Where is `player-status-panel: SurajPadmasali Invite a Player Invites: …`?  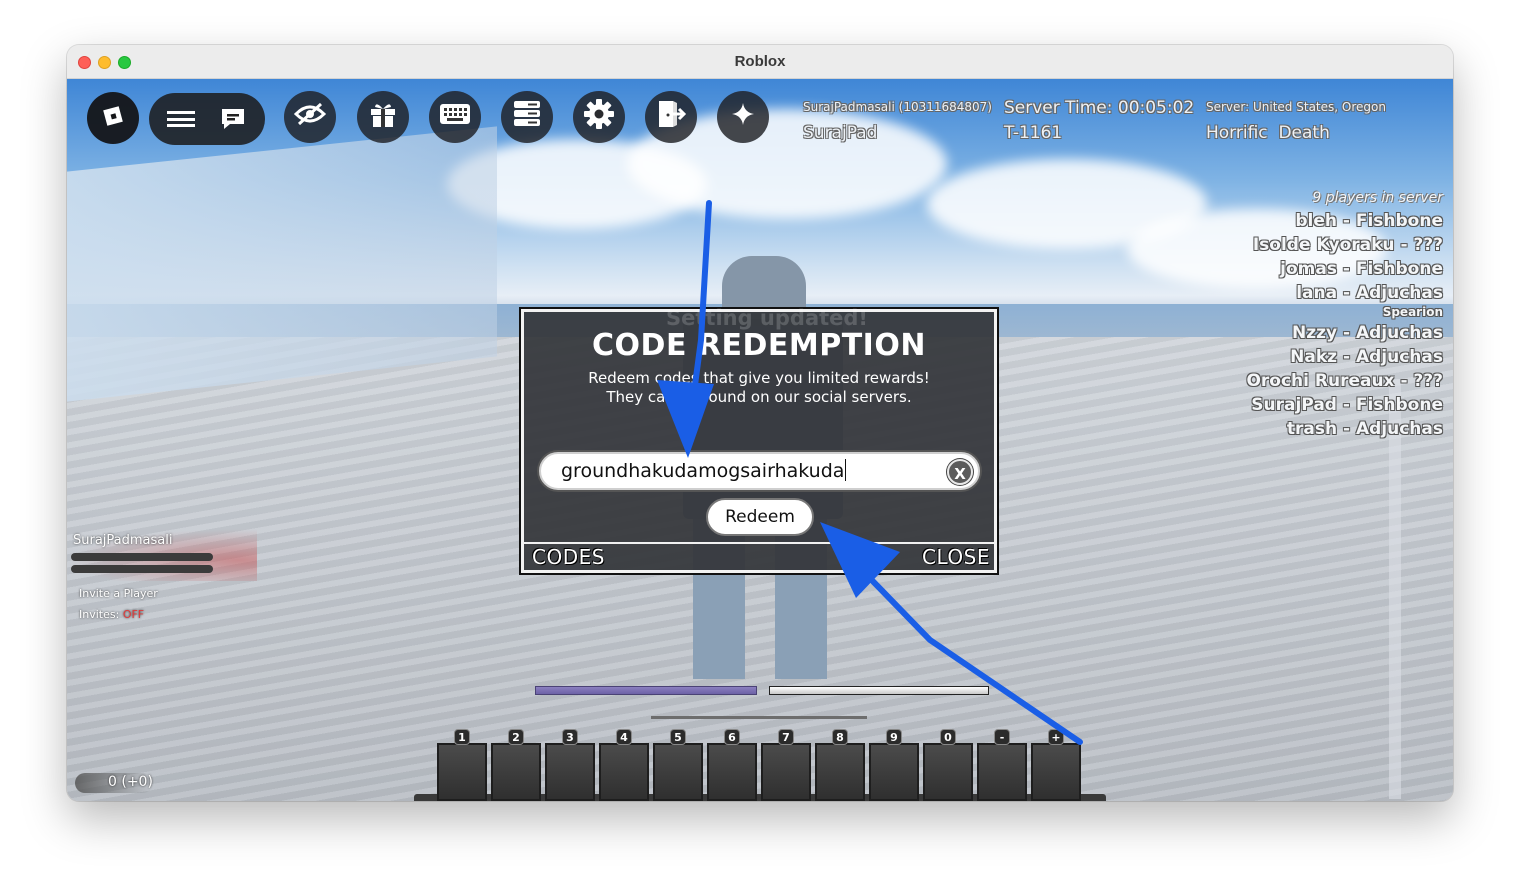
player-status-panel: SurajPadmasali Invite a Player Invites: … is located at coordinates (162, 575).